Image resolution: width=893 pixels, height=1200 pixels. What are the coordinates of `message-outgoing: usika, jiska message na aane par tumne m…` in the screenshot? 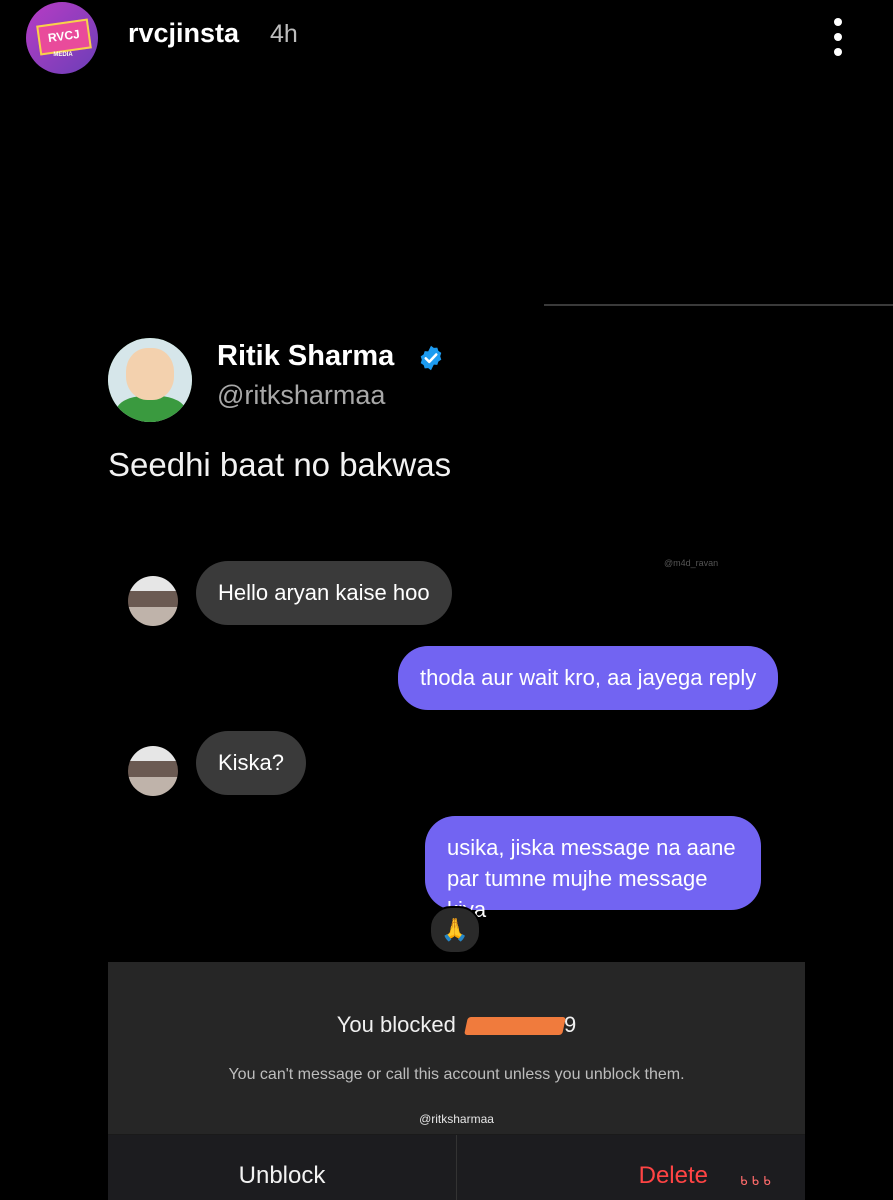 It's located at (593, 869).